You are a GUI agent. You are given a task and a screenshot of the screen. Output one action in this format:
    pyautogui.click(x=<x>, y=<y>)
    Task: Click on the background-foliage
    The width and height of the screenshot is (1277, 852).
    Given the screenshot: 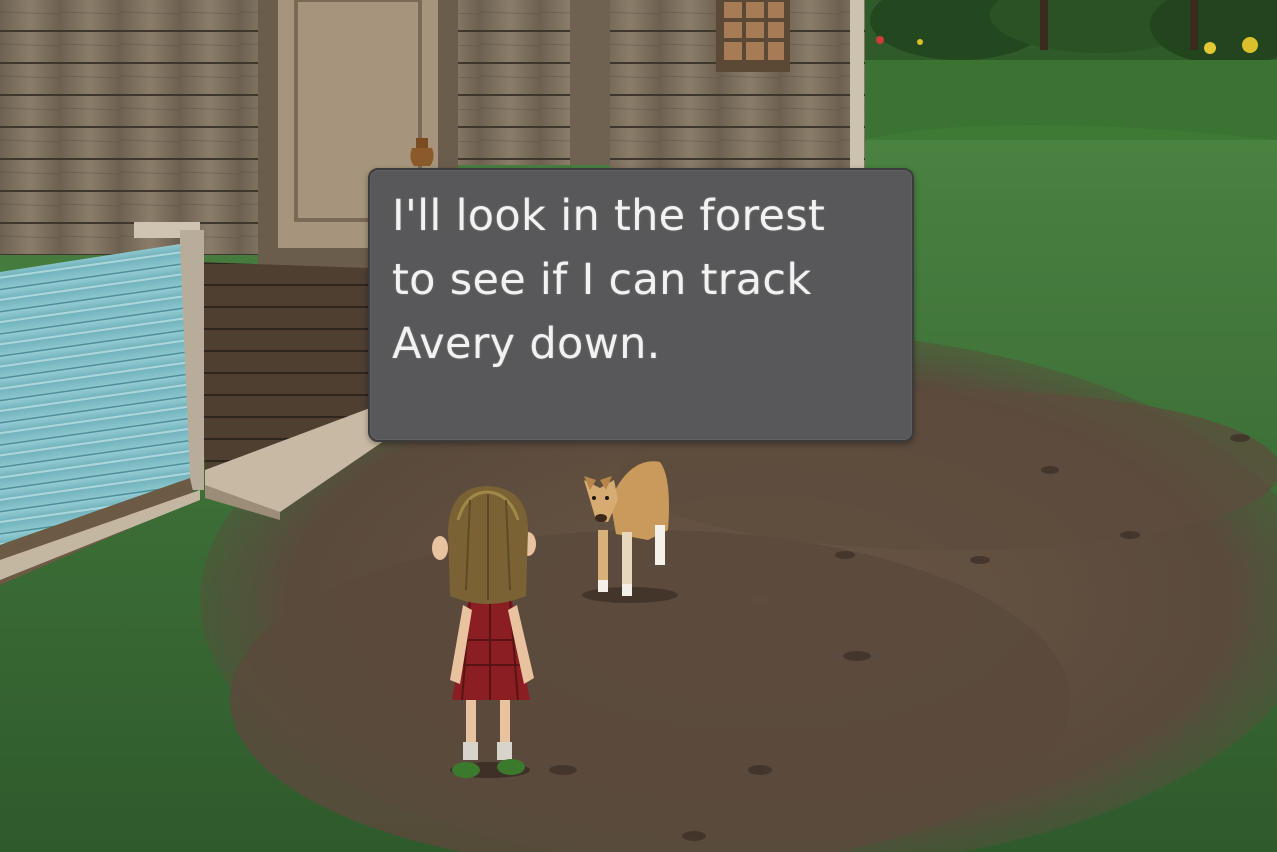 What is the action you would take?
    pyautogui.click(x=1069, y=70)
    